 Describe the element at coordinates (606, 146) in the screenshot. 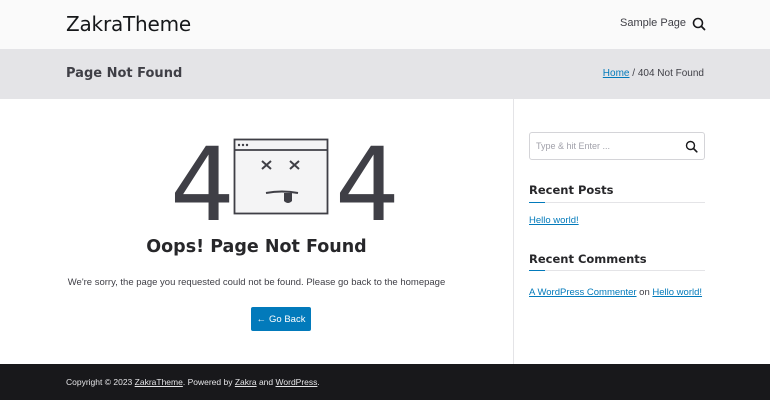

I see `sidebar-search-input` at that location.